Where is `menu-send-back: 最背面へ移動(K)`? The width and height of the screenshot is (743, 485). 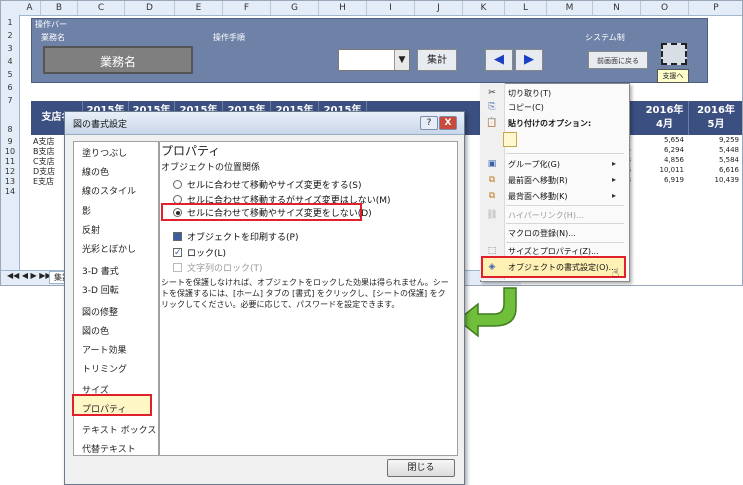
menu-send-back: 最背面へ移動(K) is located at coordinates (538, 196).